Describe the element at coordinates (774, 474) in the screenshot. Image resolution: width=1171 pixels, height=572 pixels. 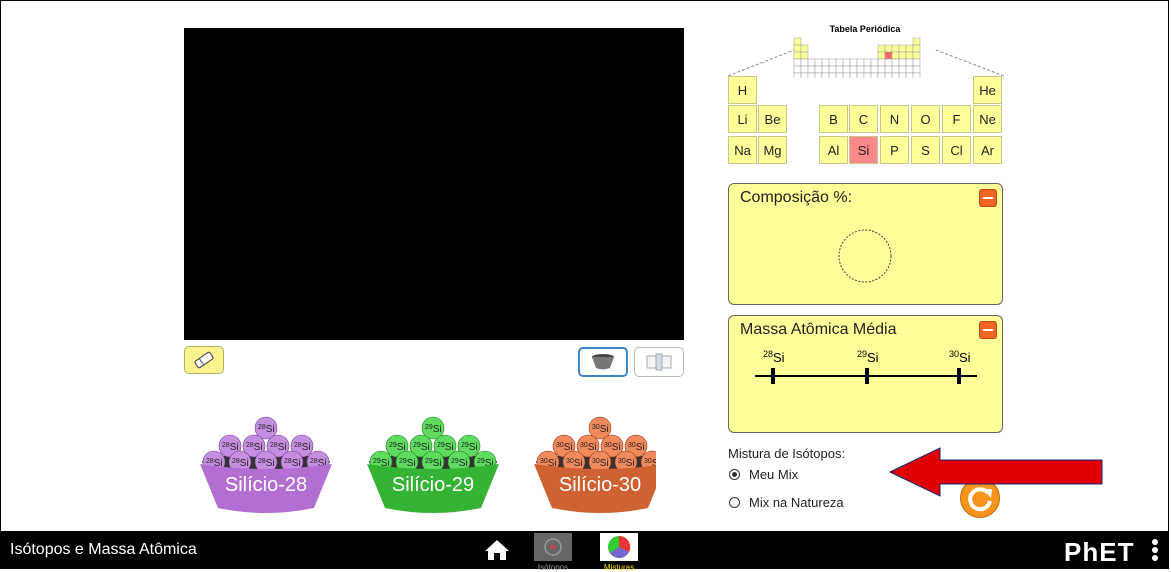
I see `radio-my-mix-label: Meu Mix` at that location.